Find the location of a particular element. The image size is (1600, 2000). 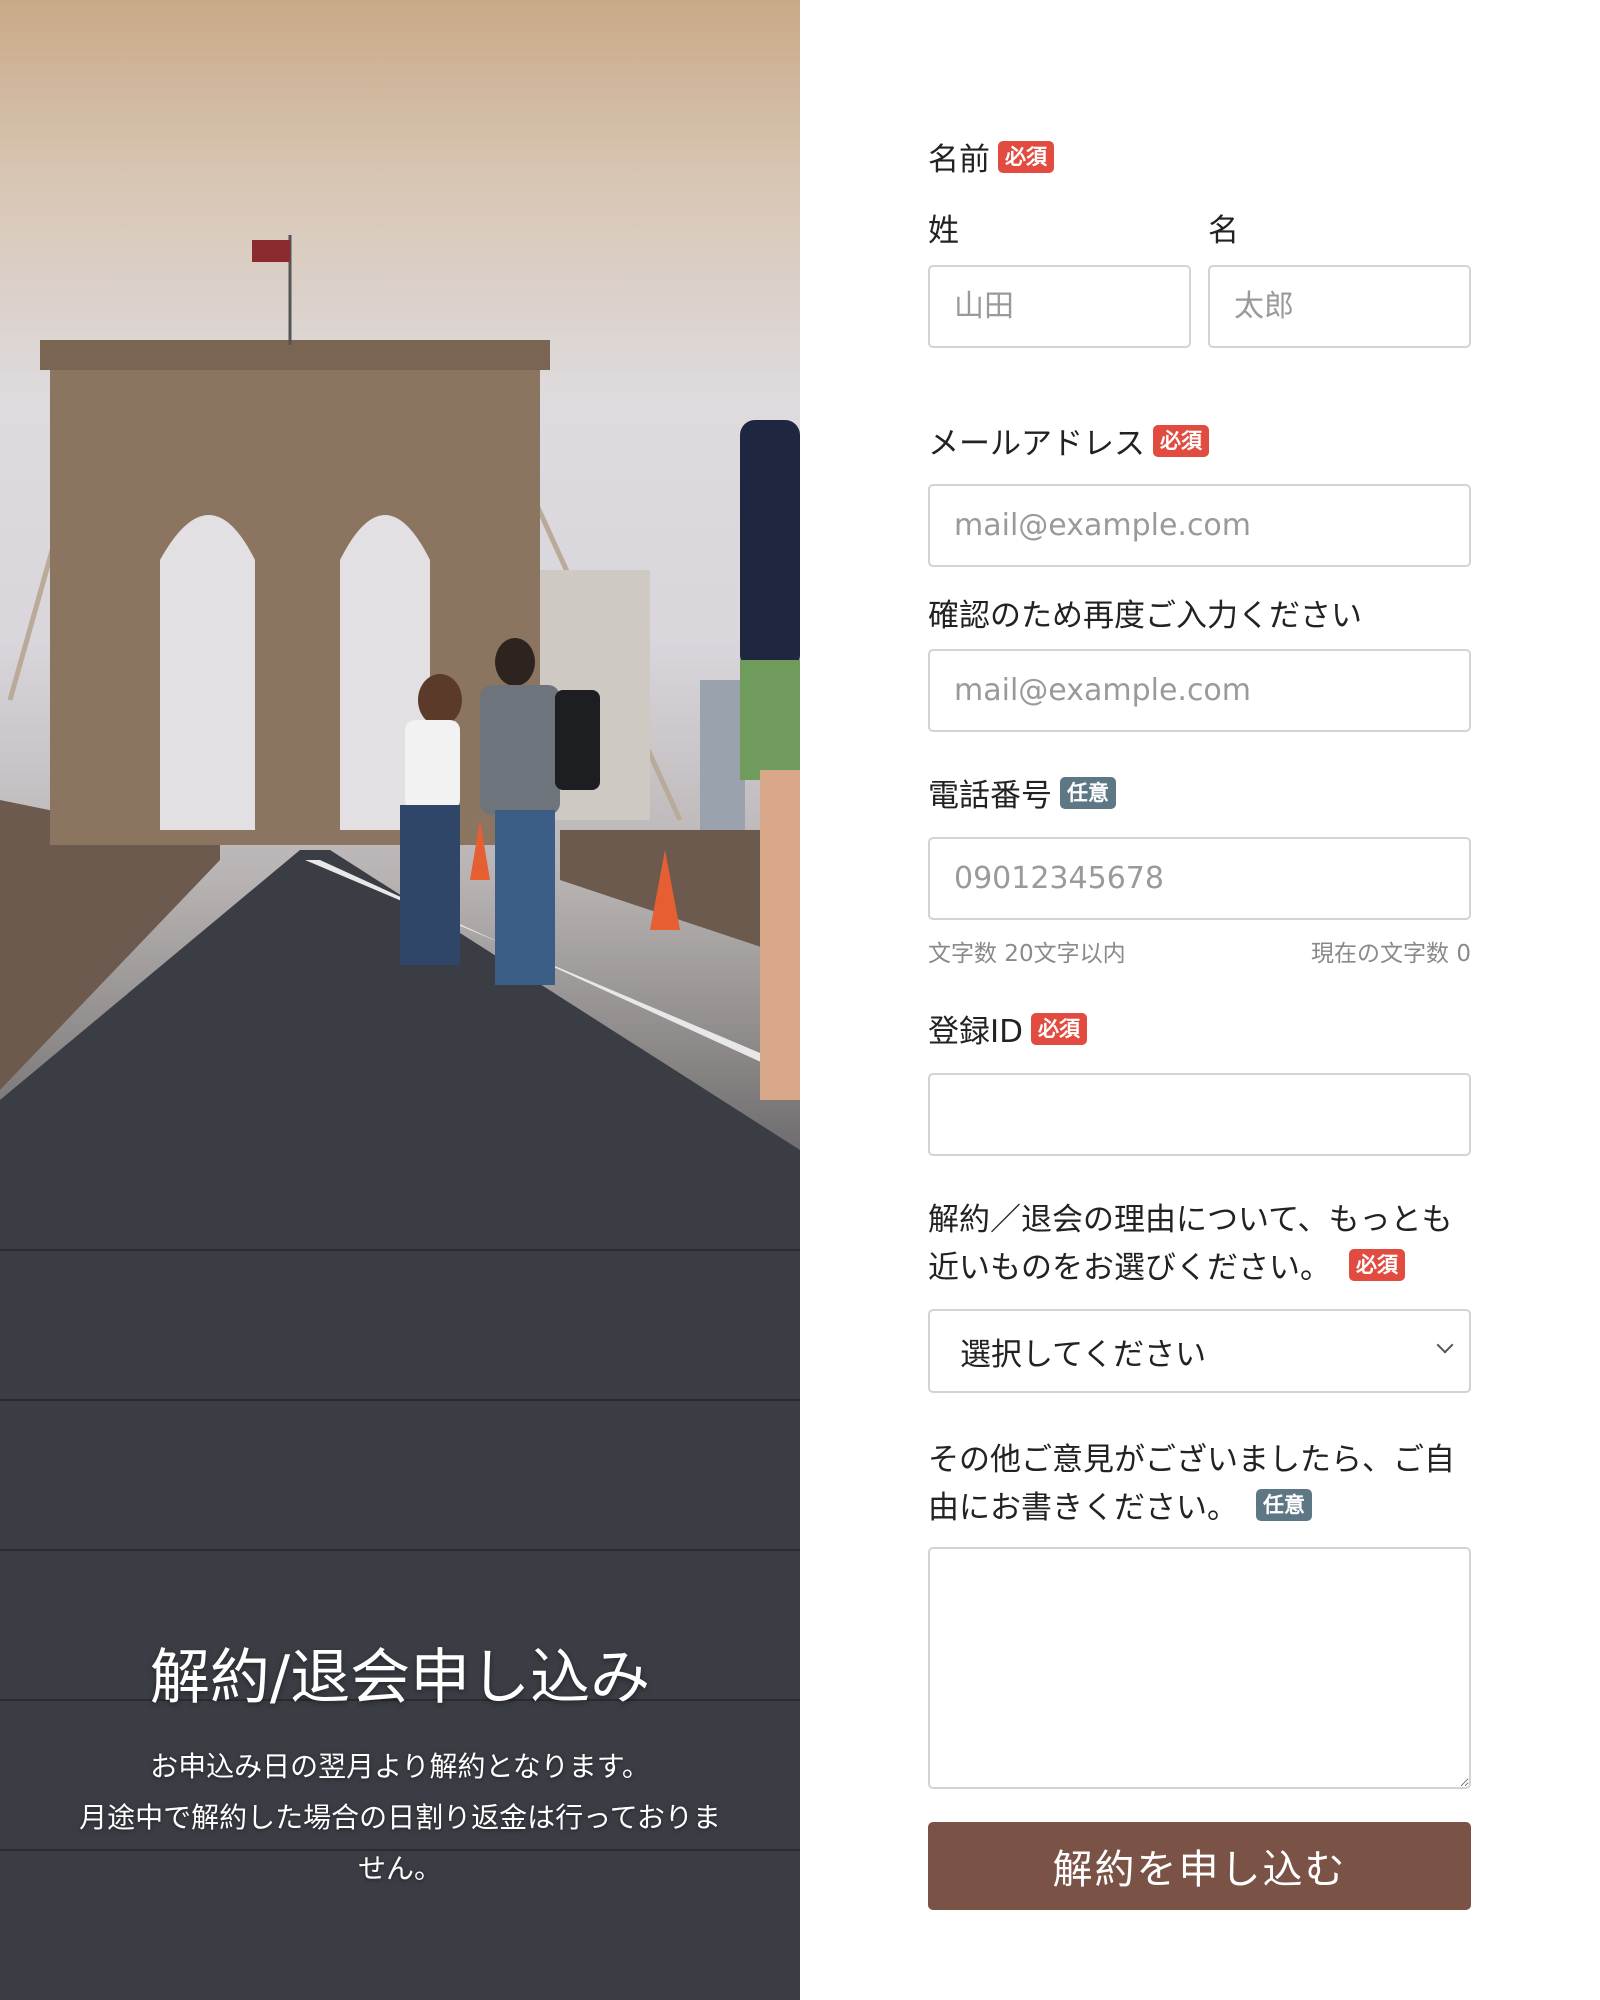

reason-select-value: 選択してください is located at coordinates (1083, 1354).